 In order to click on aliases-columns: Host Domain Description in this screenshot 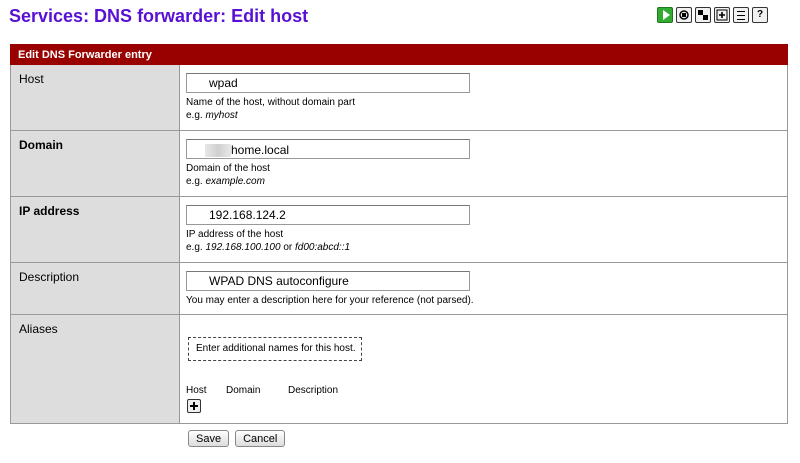, I will do `click(486, 390)`.